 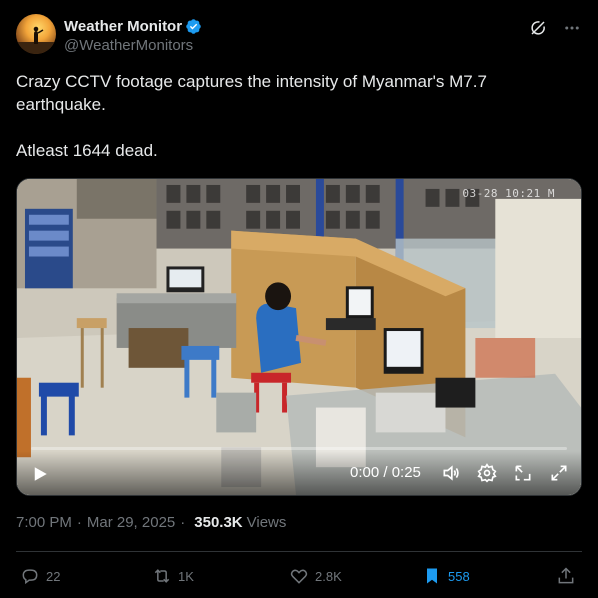 I want to click on action-bar: 22 1K 2.8K 558, so click(x=299, y=576).